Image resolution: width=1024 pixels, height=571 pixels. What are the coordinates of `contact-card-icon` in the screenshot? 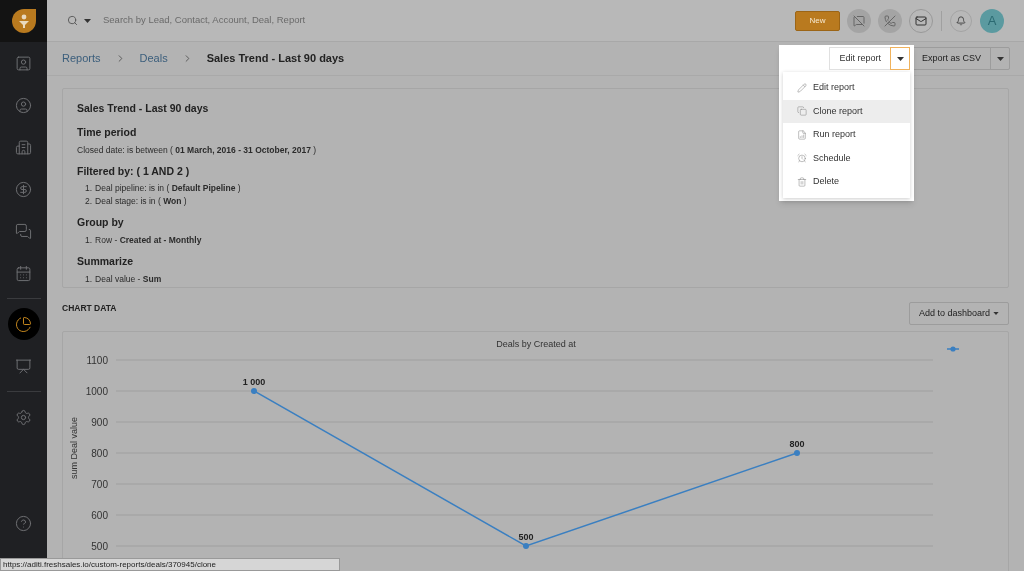 It's located at (23, 63).